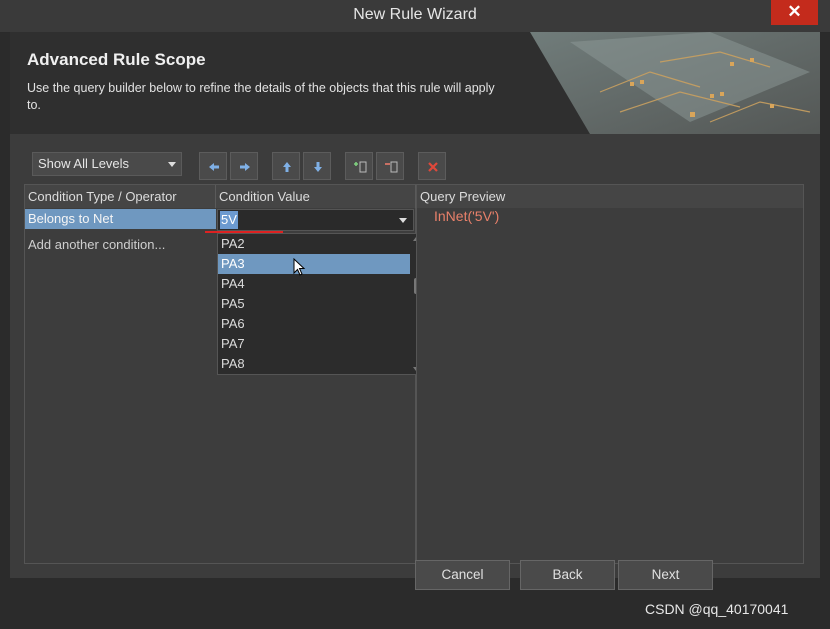  I want to click on net-dropdown-list: PA2 PA3 PA4 PA5 PA6 PA7 PA8, so click(320, 304).